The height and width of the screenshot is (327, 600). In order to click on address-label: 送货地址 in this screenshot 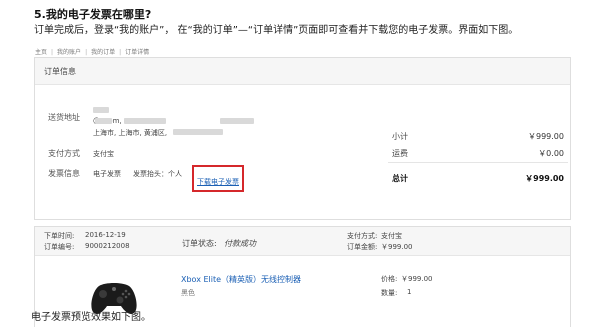, I will do `click(64, 117)`.